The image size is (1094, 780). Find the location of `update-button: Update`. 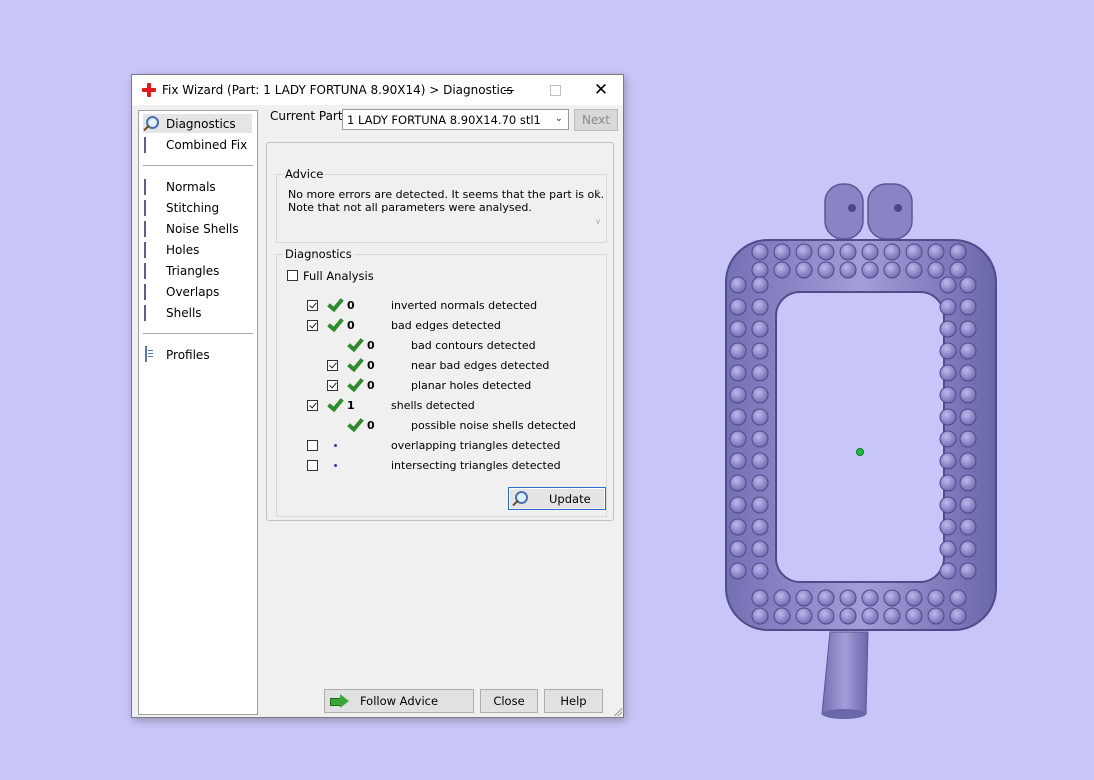

update-button: Update is located at coordinates (557, 498).